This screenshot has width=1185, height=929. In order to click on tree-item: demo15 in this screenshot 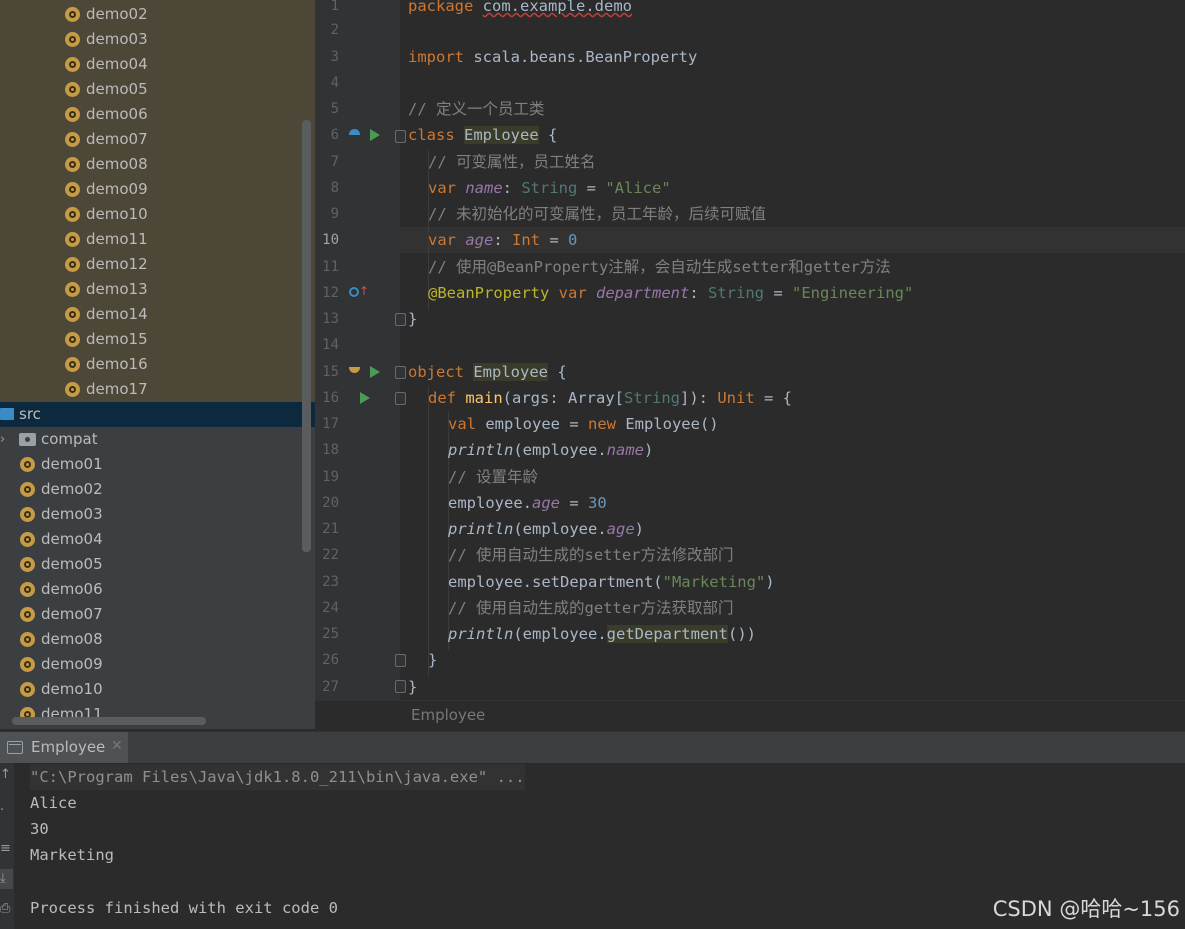, I will do `click(157, 339)`.